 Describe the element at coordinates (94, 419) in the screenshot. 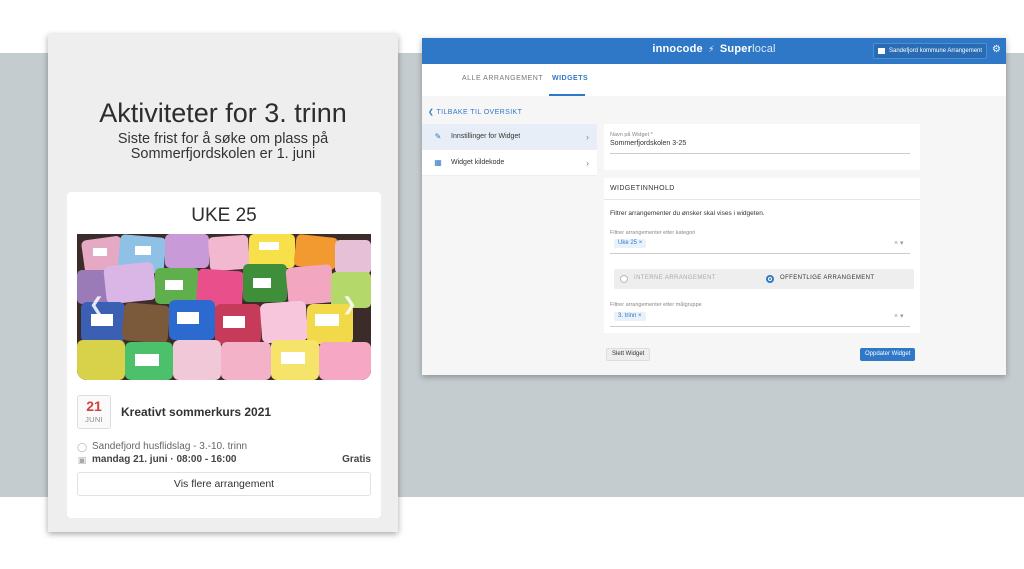

I see `event-month: JUNI` at that location.